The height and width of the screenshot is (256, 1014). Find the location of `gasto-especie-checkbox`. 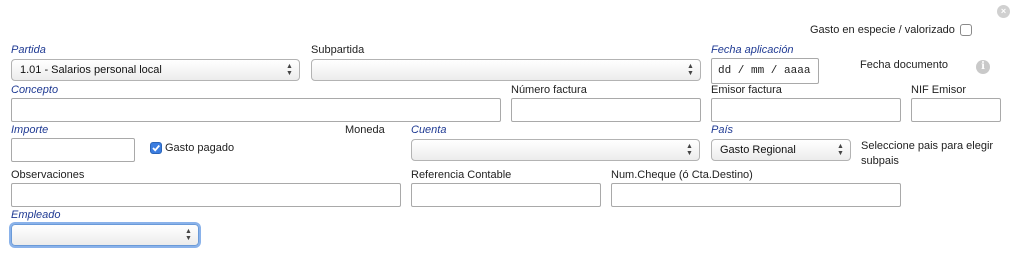

gasto-especie-checkbox is located at coordinates (966, 30).